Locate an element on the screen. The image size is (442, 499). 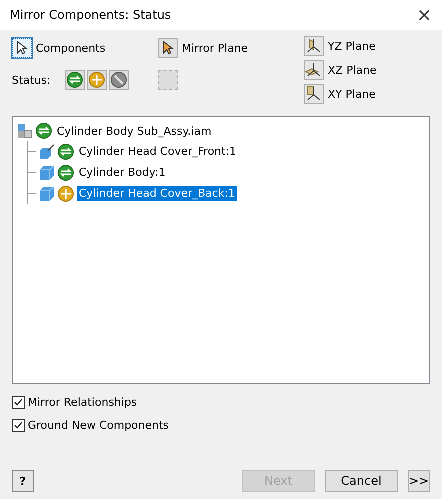
window-title: Mirror Components: Status is located at coordinates (91, 15).